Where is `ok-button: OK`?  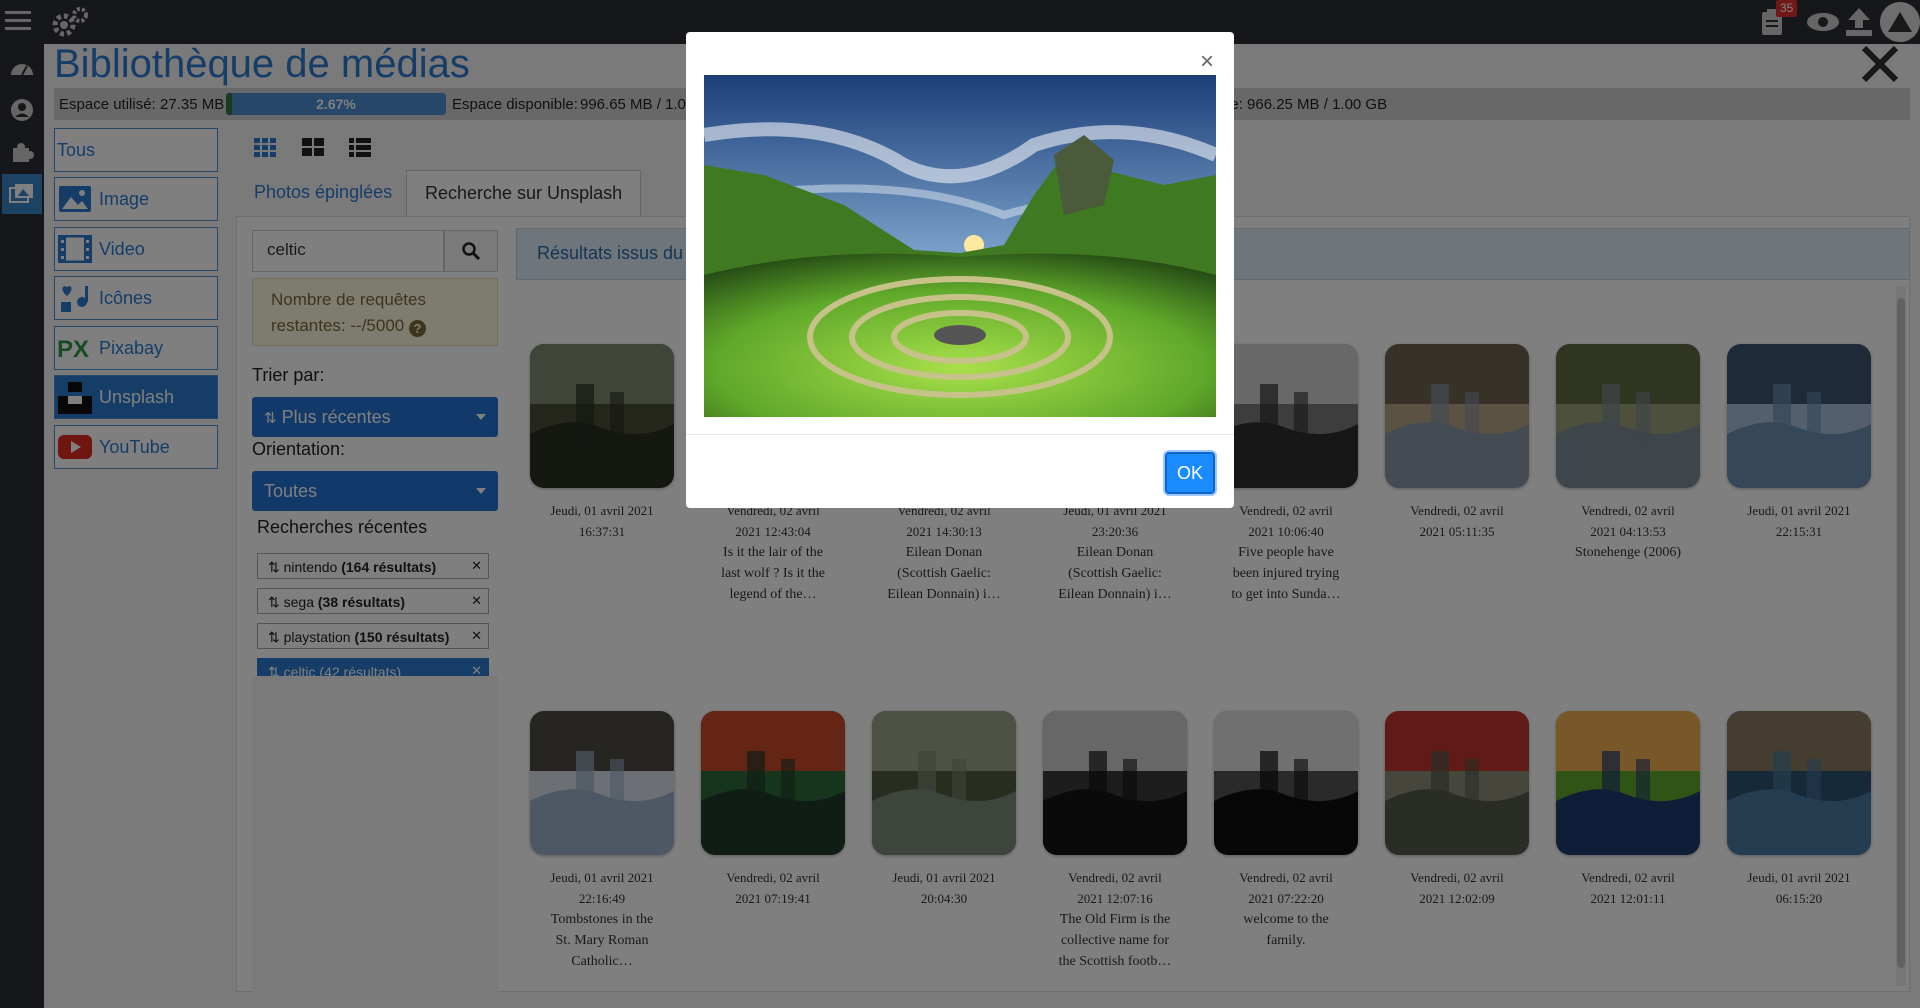
ok-button: OK is located at coordinates (1190, 473).